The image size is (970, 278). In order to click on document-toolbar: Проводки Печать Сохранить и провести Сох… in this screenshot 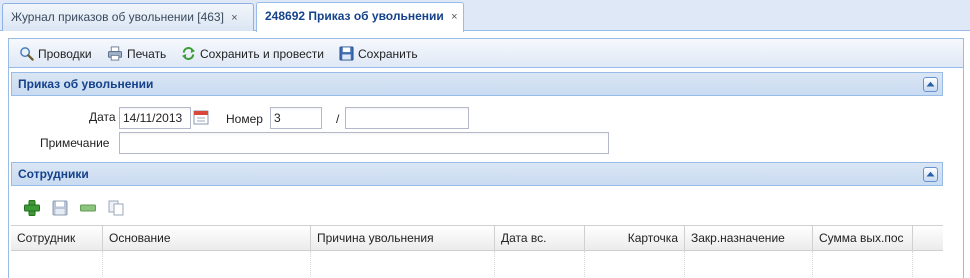, I will do `click(486, 53)`.